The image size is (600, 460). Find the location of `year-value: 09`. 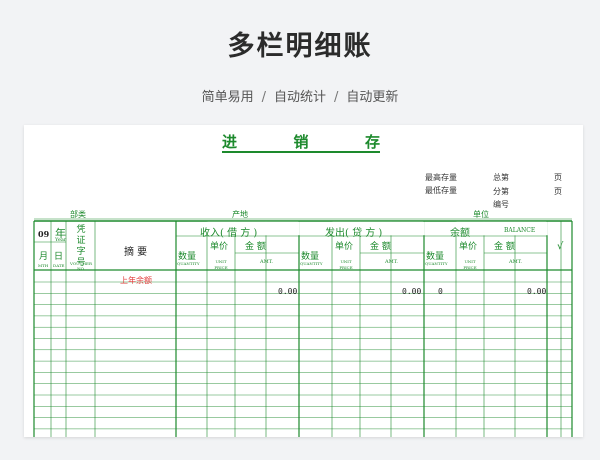

year-value: 09 is located at coordinates (44, 234).